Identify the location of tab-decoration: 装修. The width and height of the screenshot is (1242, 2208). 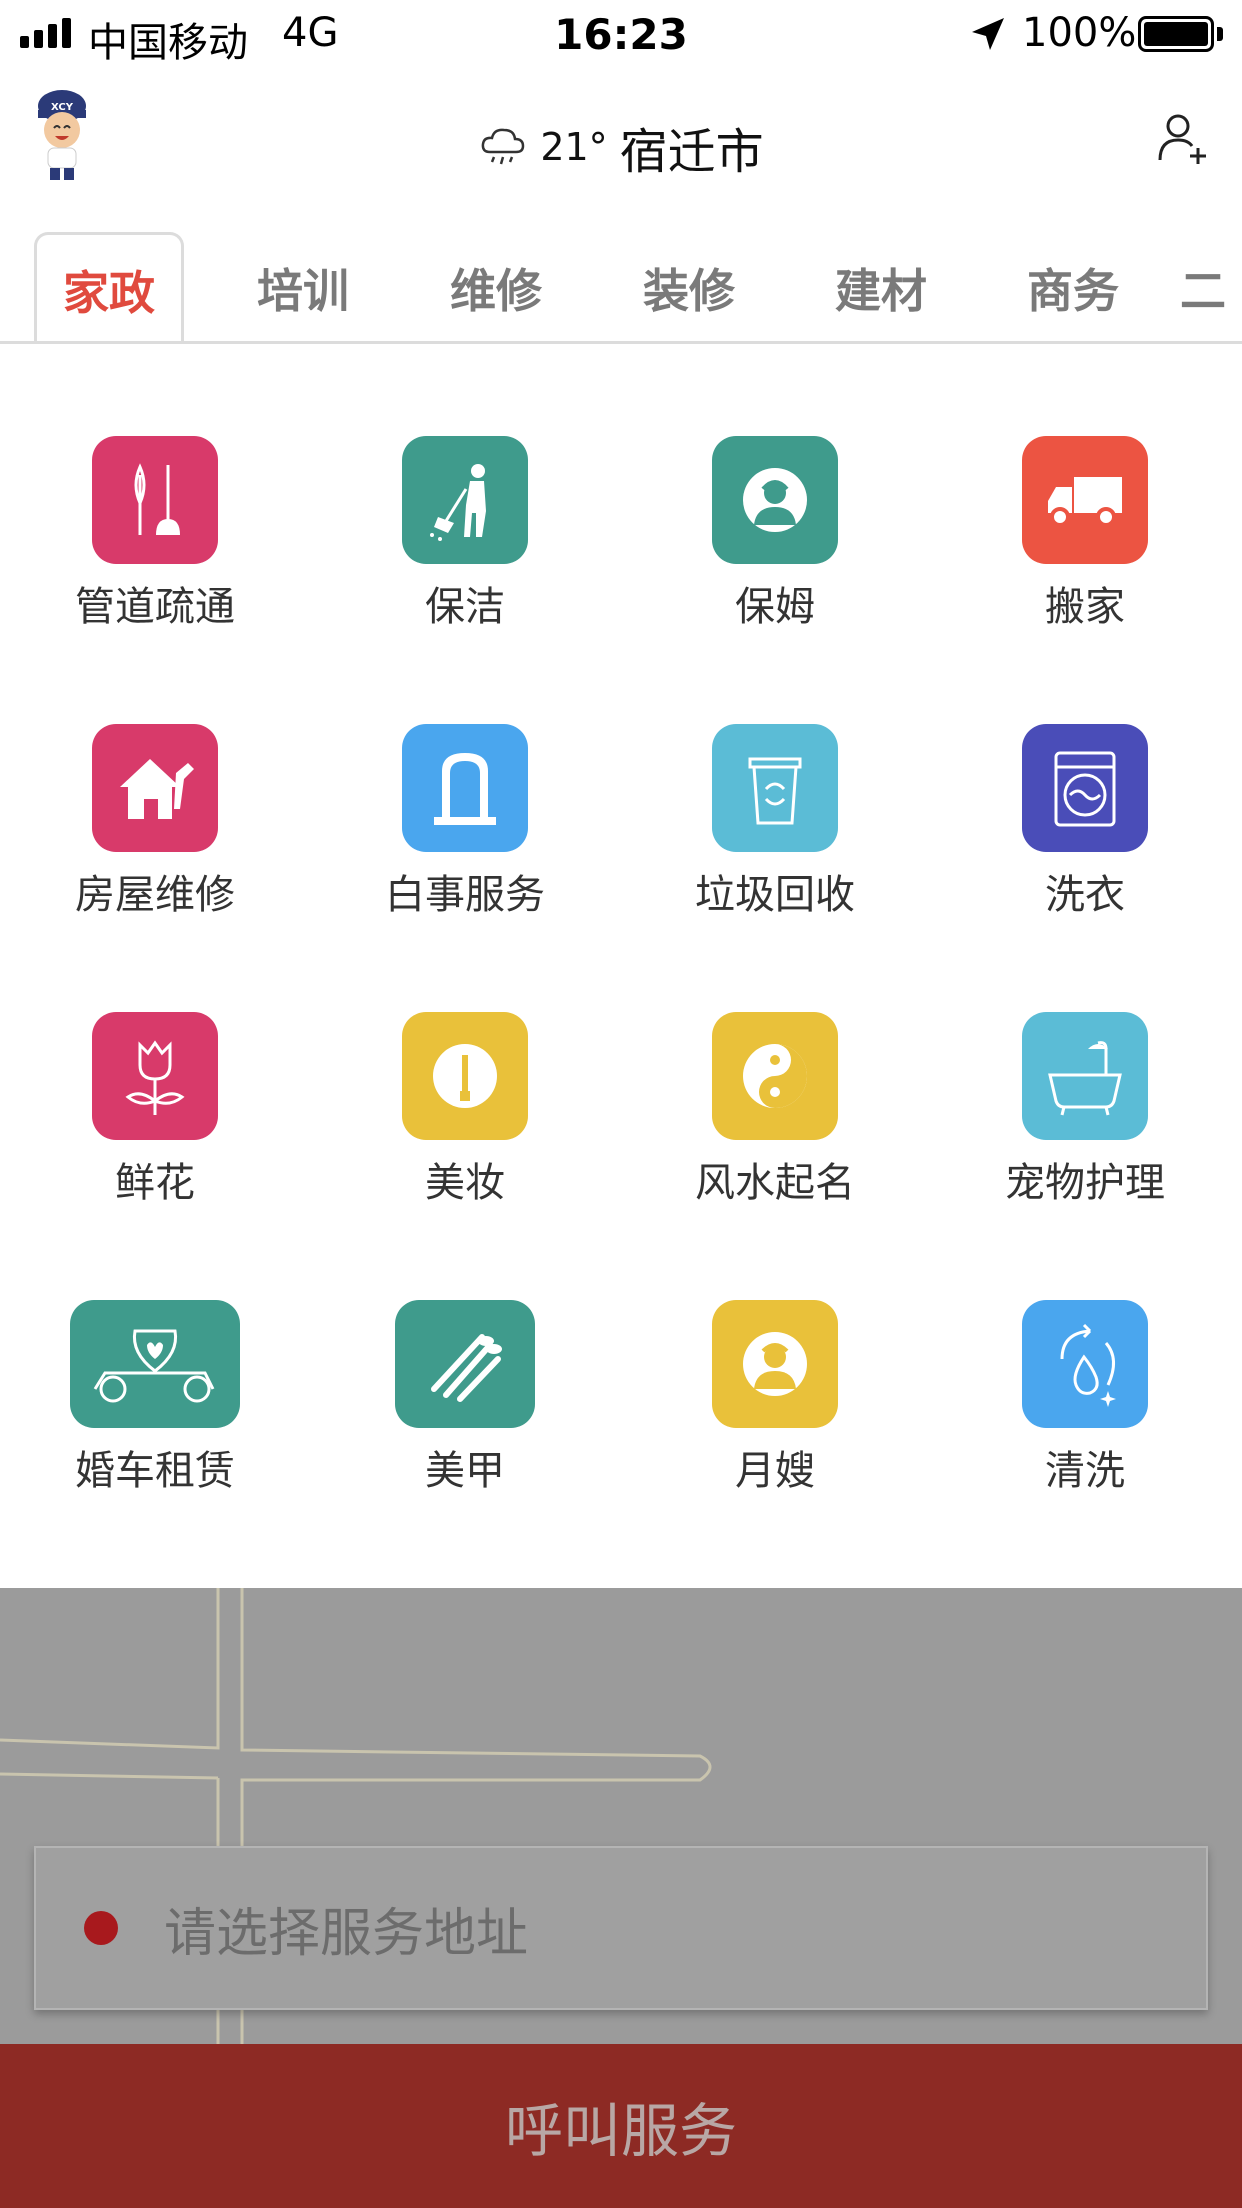
(689, 286).